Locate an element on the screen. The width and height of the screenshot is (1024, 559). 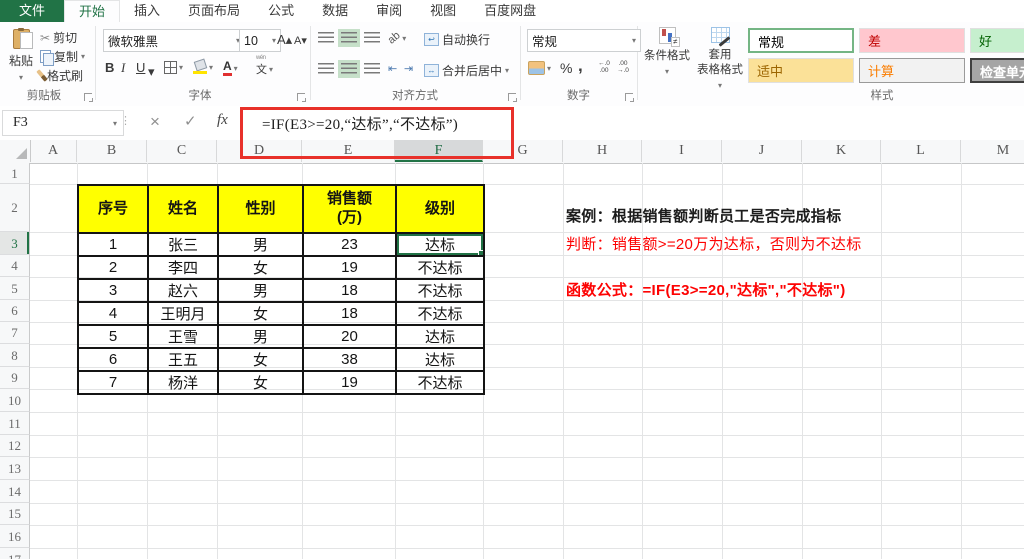
accounting-format-button: ▾ is located at coordinates (539, 68).